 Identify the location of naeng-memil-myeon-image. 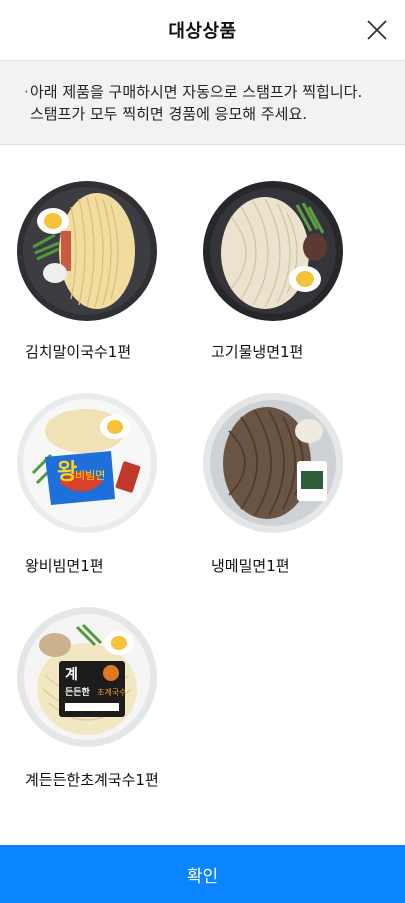
(273, 463).